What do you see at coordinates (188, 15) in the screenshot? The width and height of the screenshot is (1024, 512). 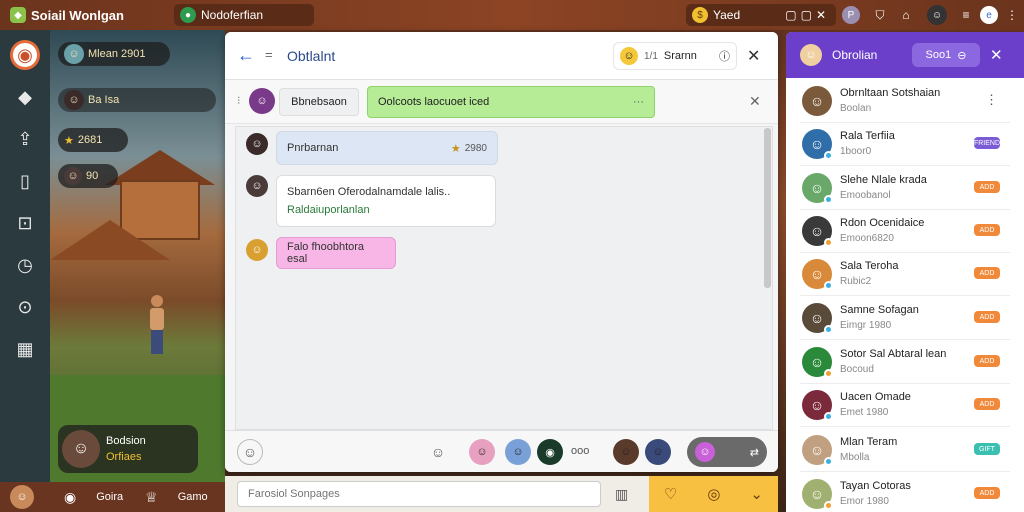 I see `online-icon: ●` at bounding box center [188, 15].